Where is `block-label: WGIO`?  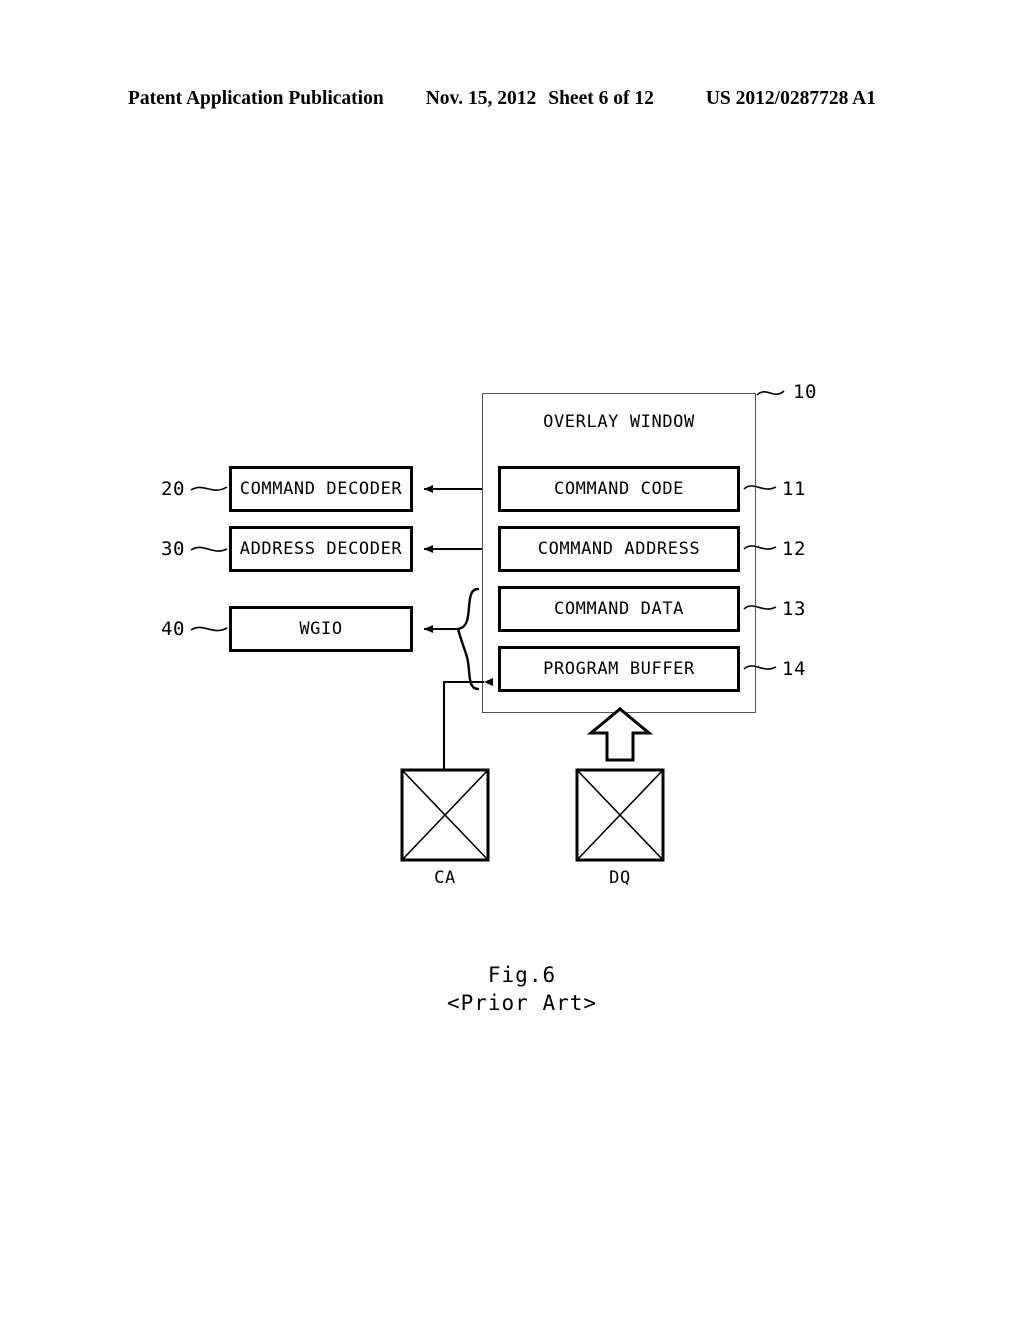
block-label: WGIO is located at coordinates (321, 629).